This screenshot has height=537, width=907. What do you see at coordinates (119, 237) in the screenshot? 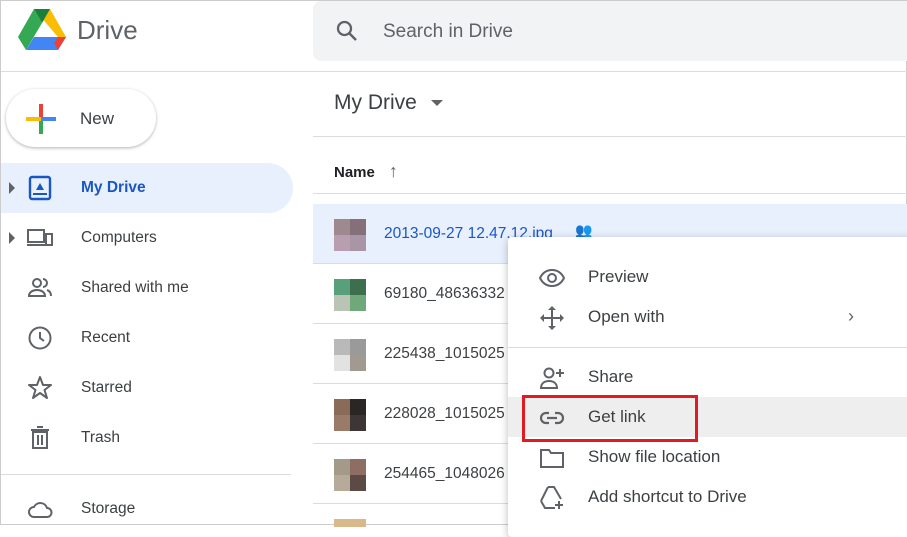
I see `sidebar-item-label: Computers` at bounding box center [119, 237].